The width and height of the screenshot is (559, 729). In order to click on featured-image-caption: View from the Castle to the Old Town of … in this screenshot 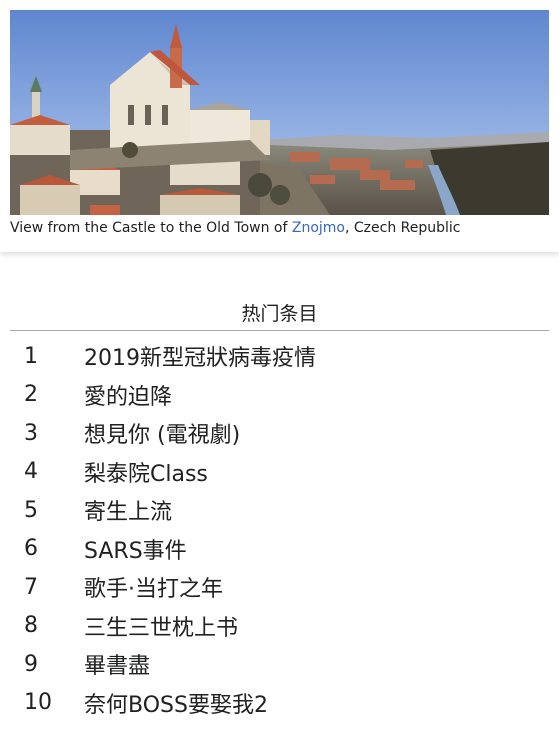, I will do `click(279, 229)`.